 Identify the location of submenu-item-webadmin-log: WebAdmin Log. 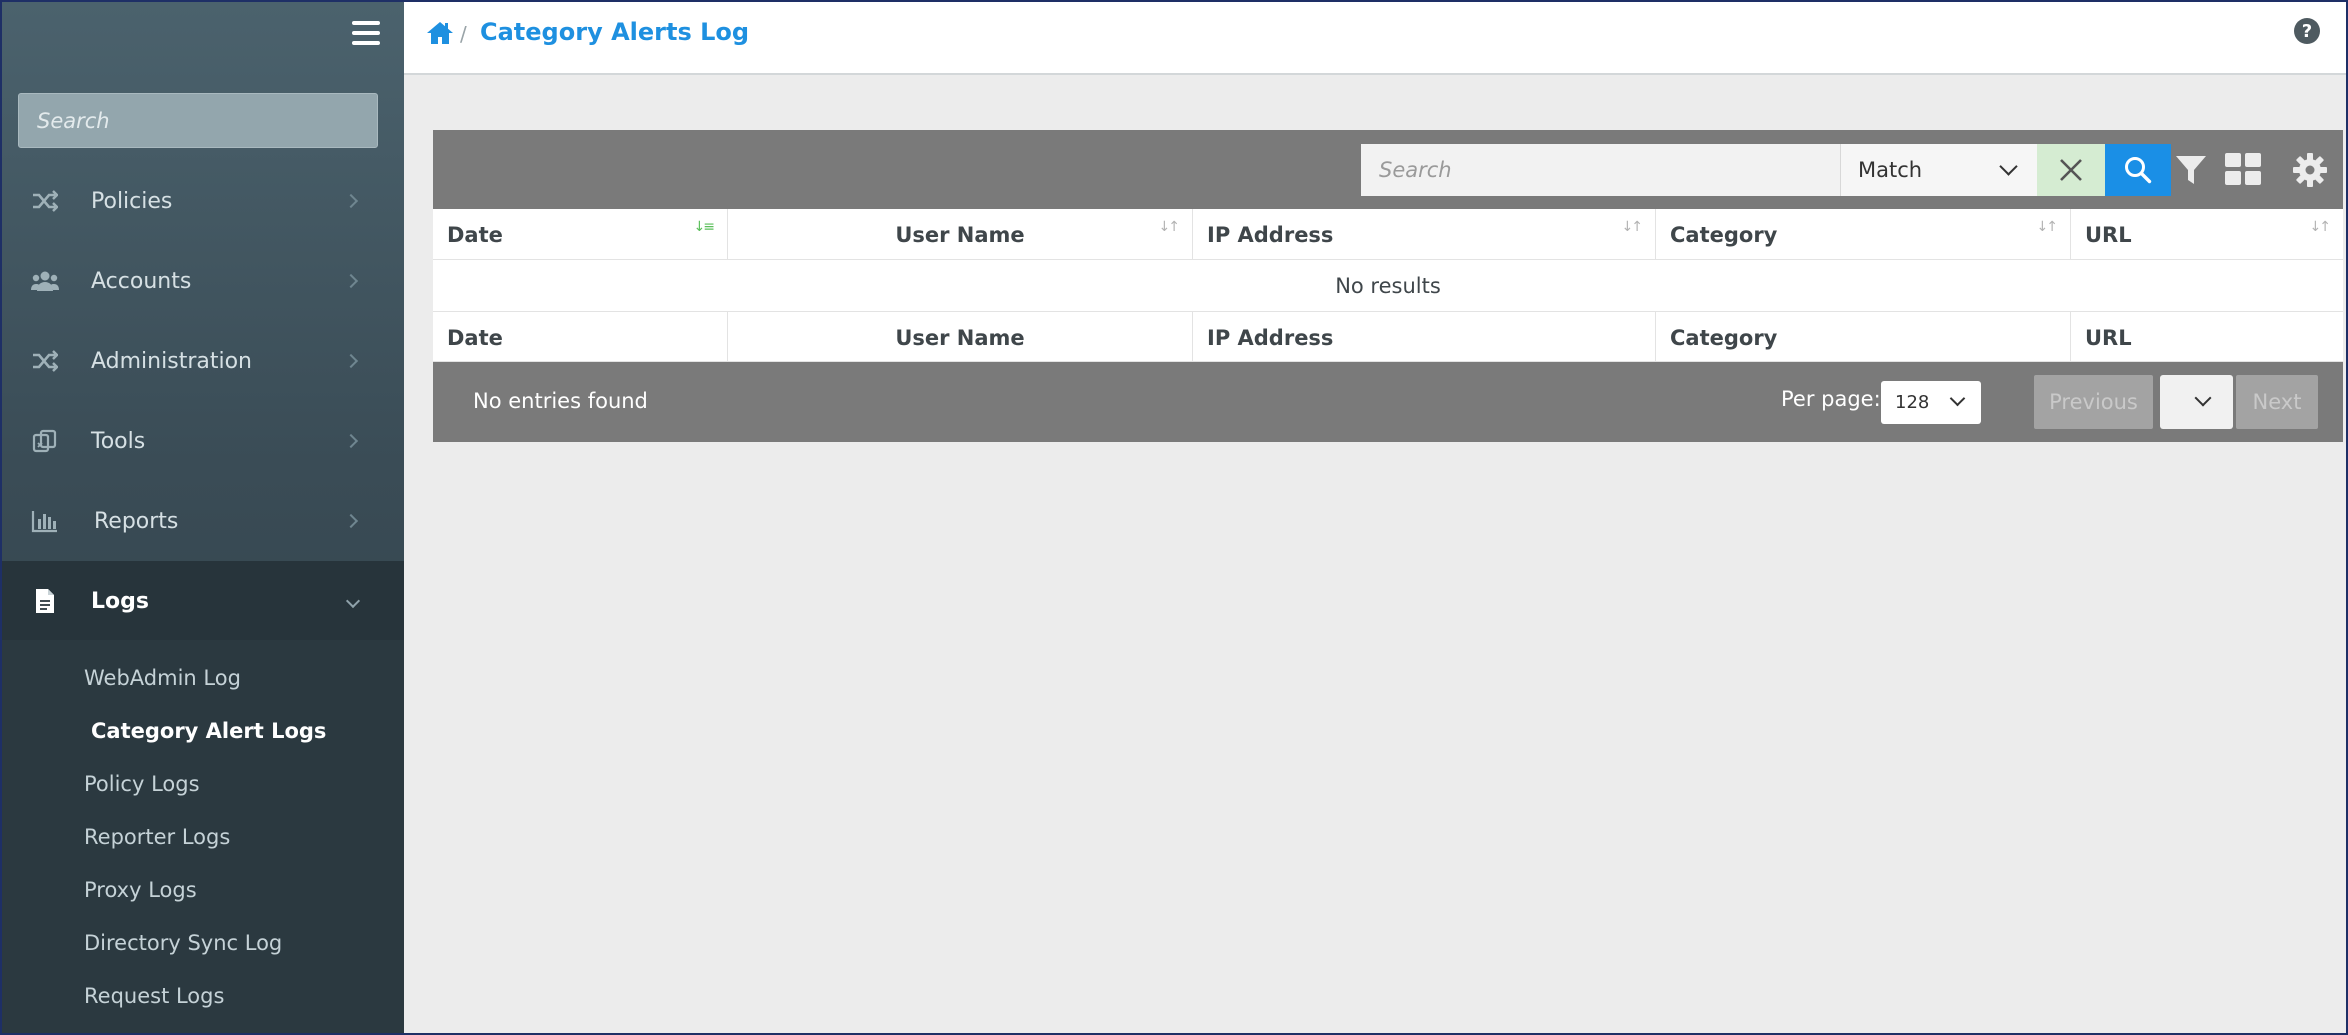
(162, 678).